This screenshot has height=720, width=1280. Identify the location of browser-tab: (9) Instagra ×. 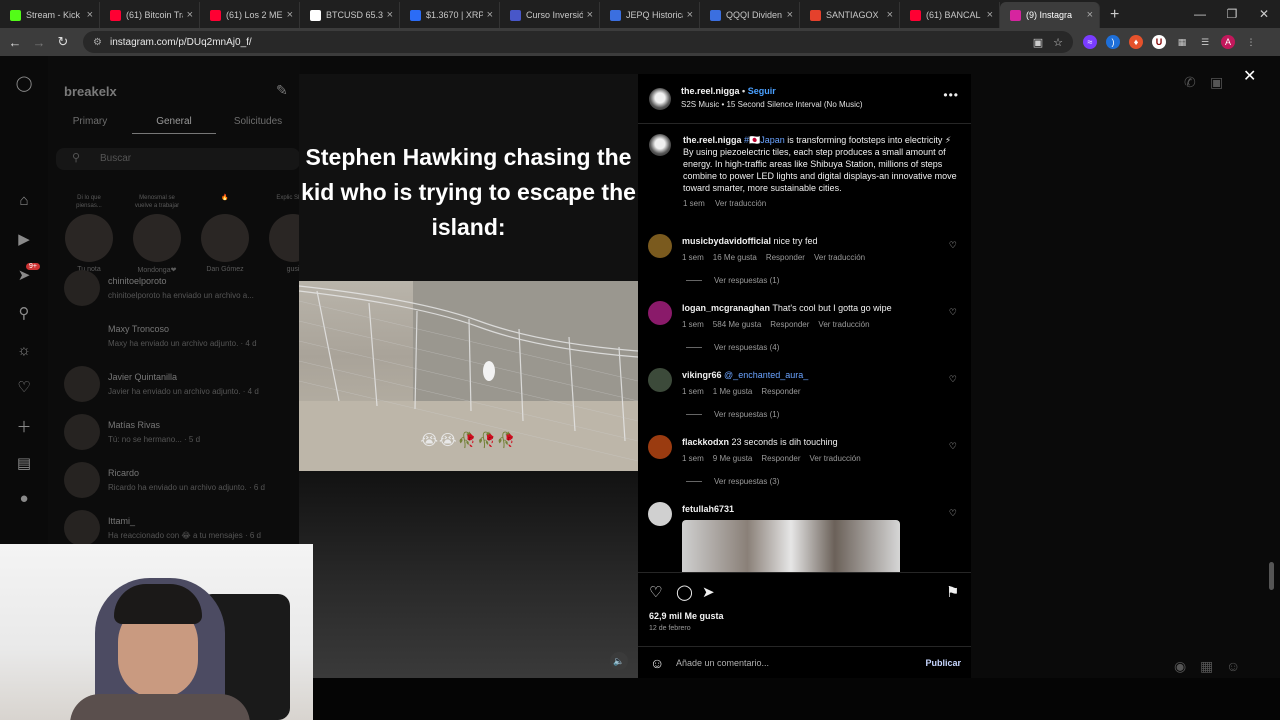
(1050, 15).